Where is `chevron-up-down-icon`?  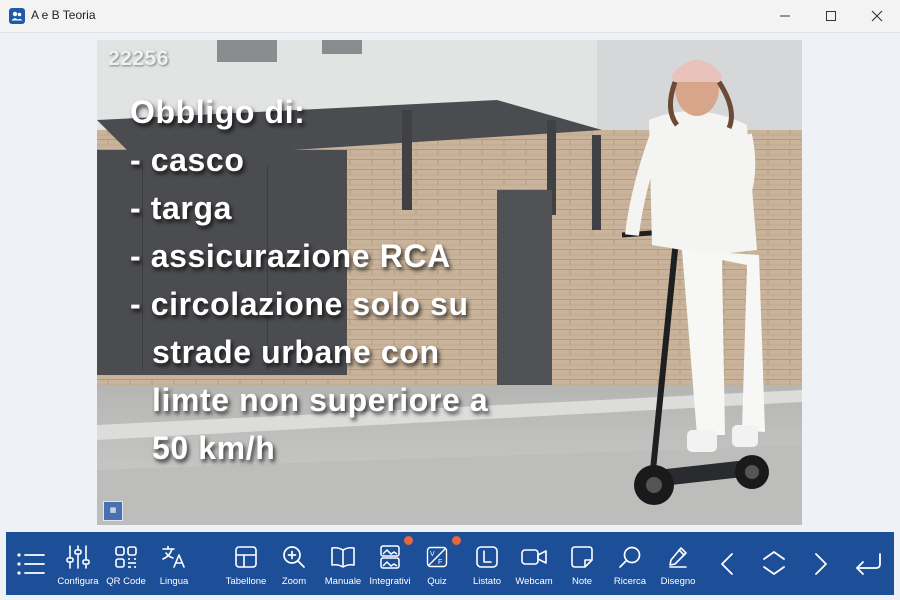
chevron-up-down-icon is located at coordinates (774, 563).